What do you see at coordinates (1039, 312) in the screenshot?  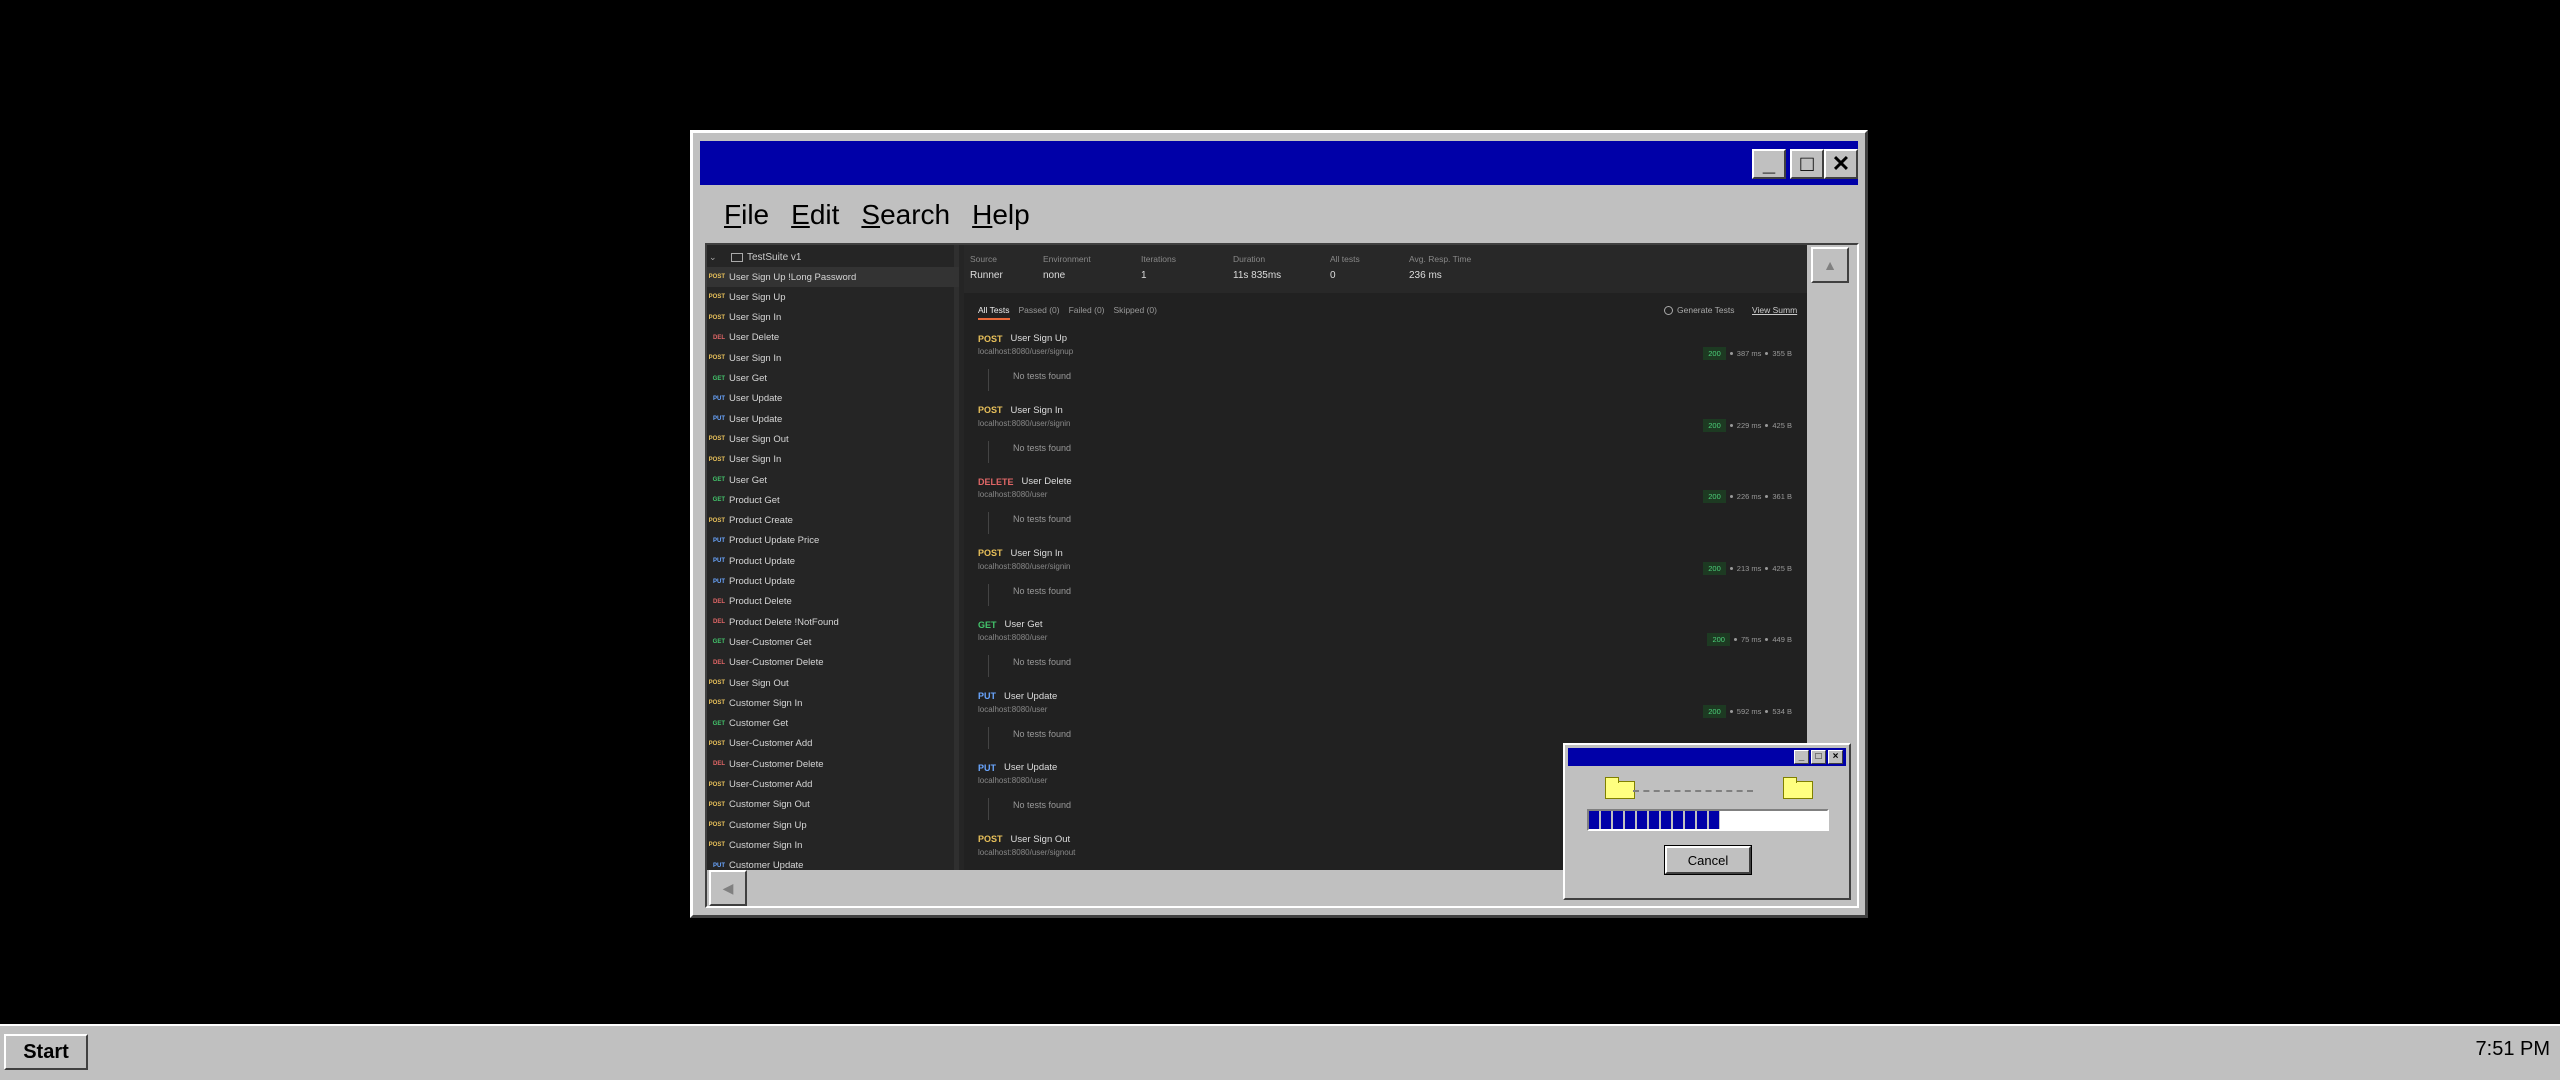 I see `tab-passed: Passed (0)` at bounding box center [1039, 312].